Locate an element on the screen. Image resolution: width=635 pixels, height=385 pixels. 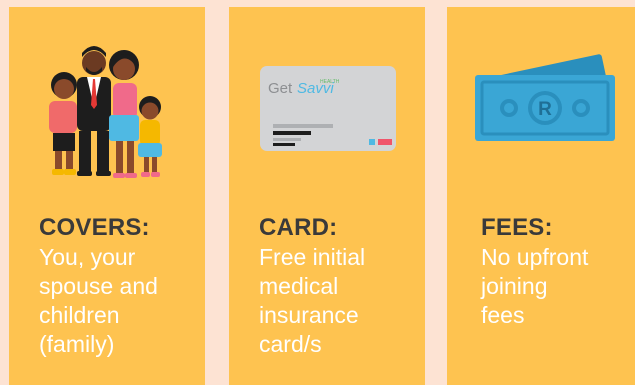
father-figure is located at coordinates (94, 111).